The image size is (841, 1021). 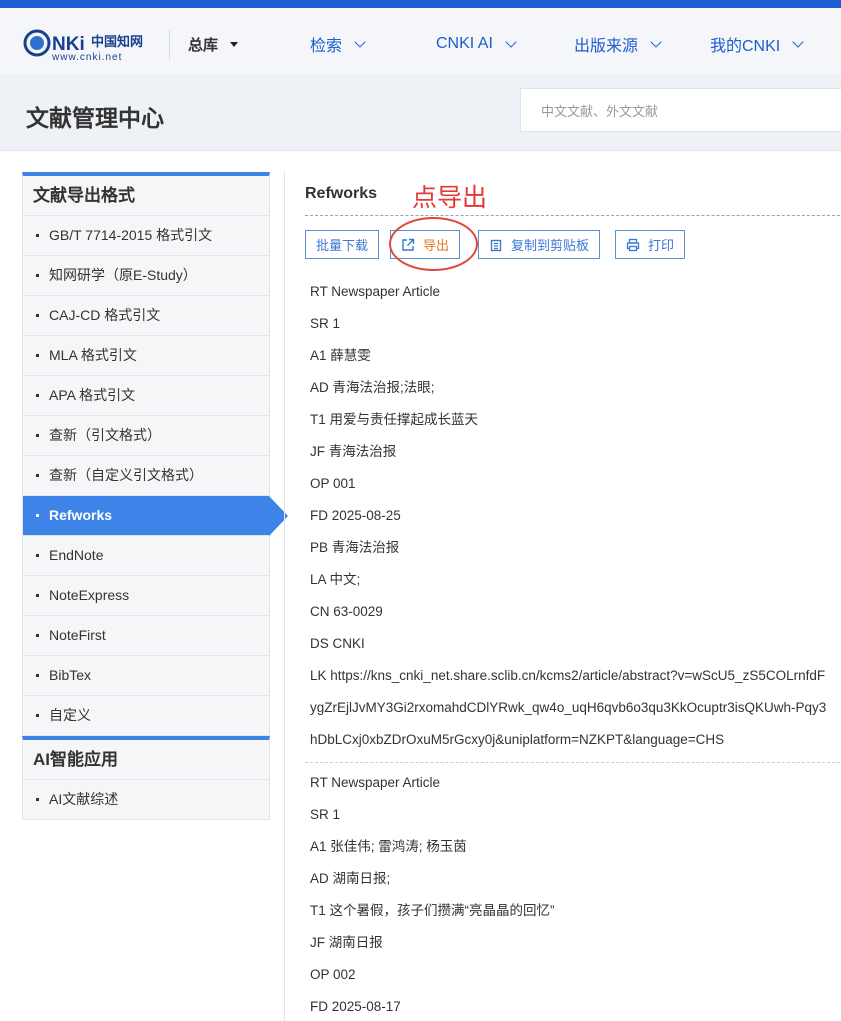 I want to click on sidebar-item-caj-cd: CAJ-CD 格式引文, so click(x=146, y=316).